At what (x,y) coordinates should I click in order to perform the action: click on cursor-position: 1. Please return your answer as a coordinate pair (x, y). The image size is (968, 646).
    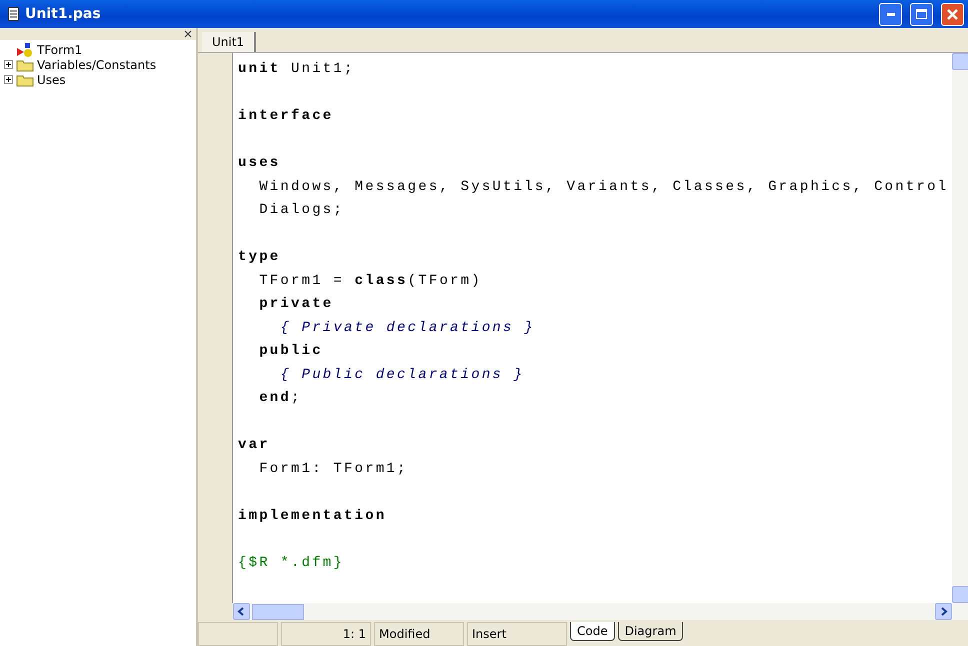
    Looking at the image, I should click on (326, 634).